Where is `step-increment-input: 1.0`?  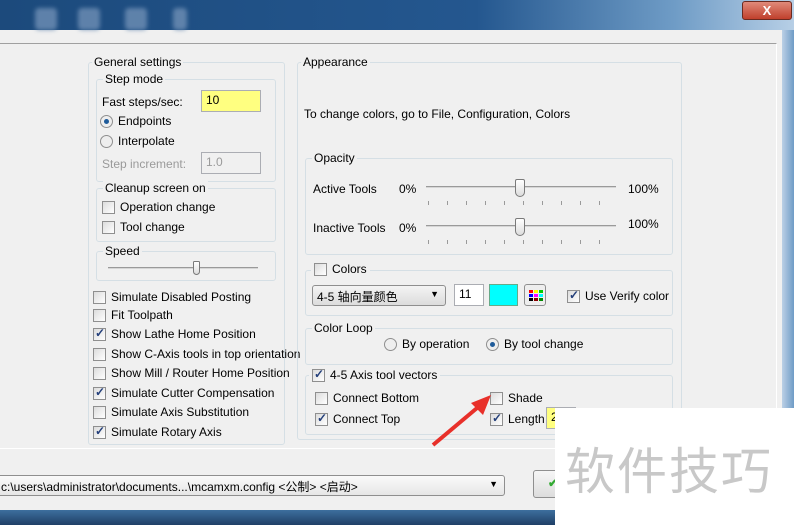
step-increment-input: 1.0 is located at coordinates (231, 163).